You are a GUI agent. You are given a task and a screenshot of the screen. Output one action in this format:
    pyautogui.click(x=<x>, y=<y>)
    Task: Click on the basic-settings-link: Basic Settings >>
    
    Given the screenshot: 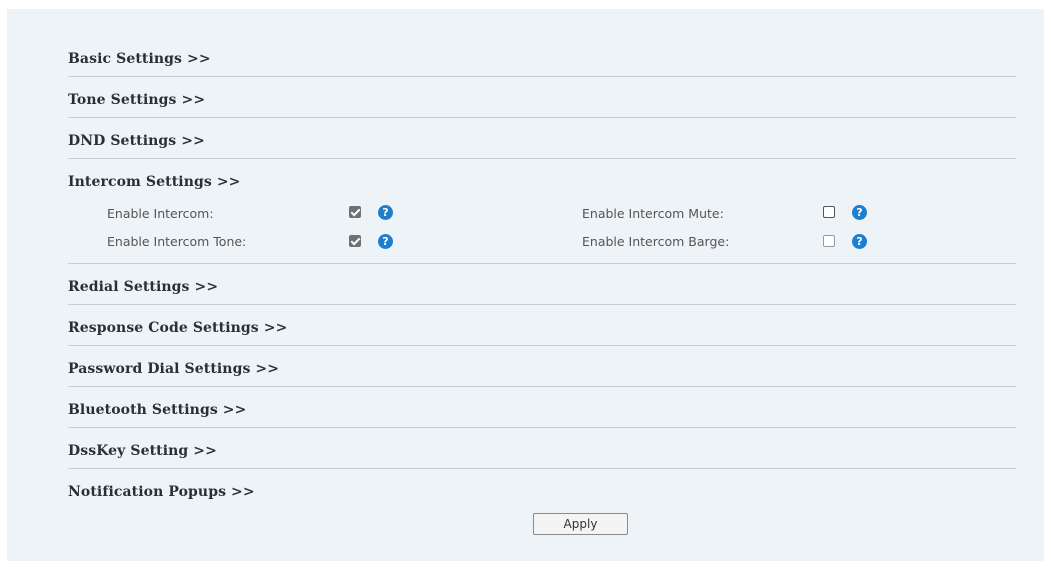 What is the action you would take?
    pyautogui.click(x=139, y=59)
    